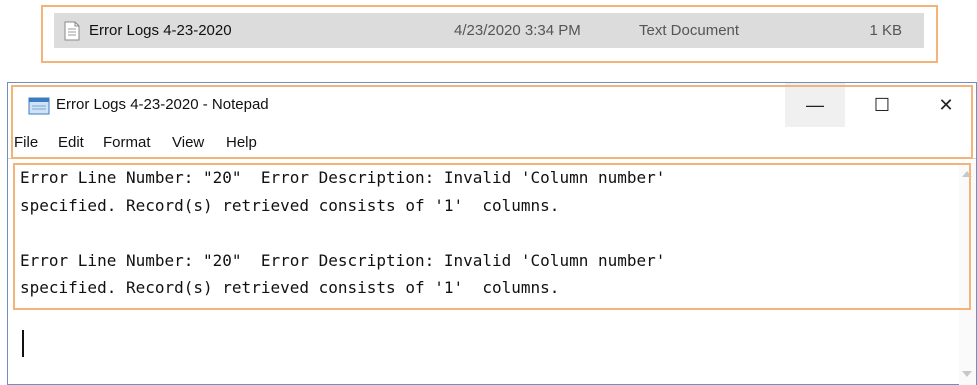 The image size is (977, 385). What do you see at coordinates (23, 343) in the screenshot?
I see `text-caret` at bounding box center [23, 343].